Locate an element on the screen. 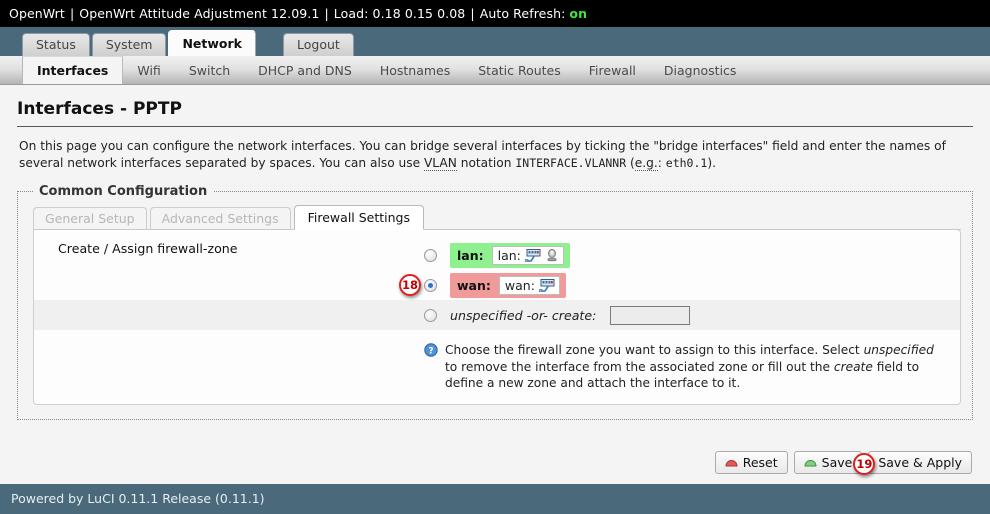  desc-part-4: : is located at coordinates (661, 163).